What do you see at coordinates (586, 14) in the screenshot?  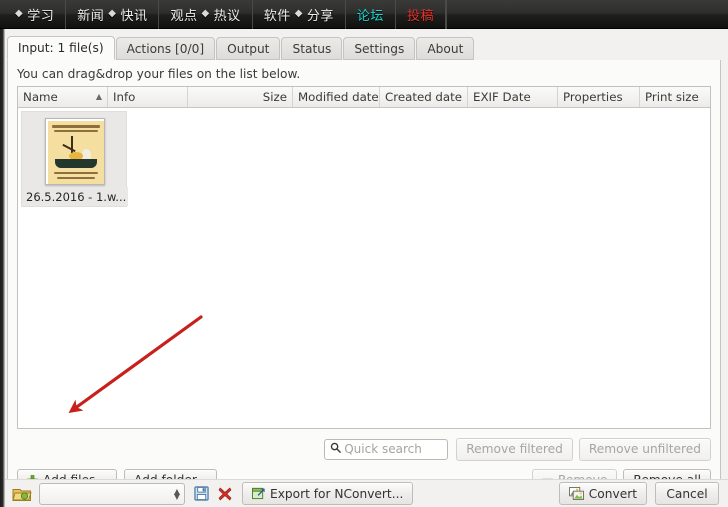 I see `nav-empty-space` at bounding box center [586, 14].